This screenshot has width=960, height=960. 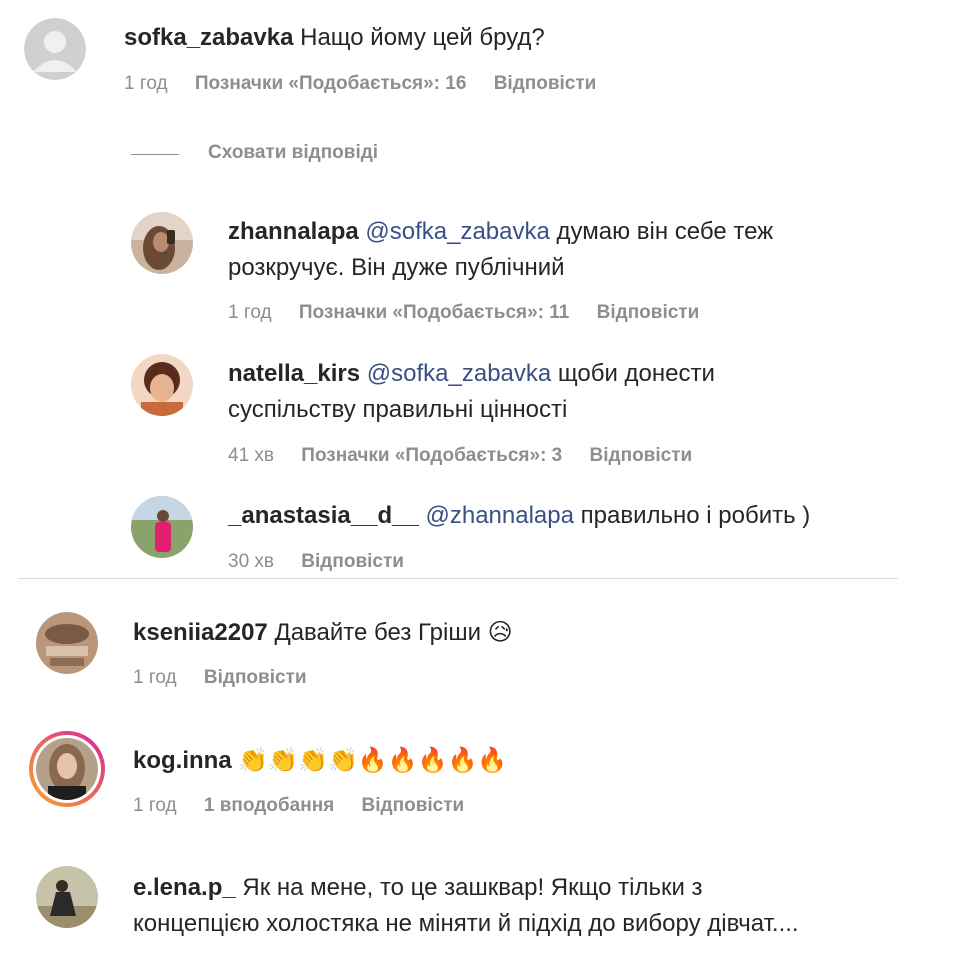 I want to click on comment-text: Давайте без Гріши, so click(x=377, y=632).